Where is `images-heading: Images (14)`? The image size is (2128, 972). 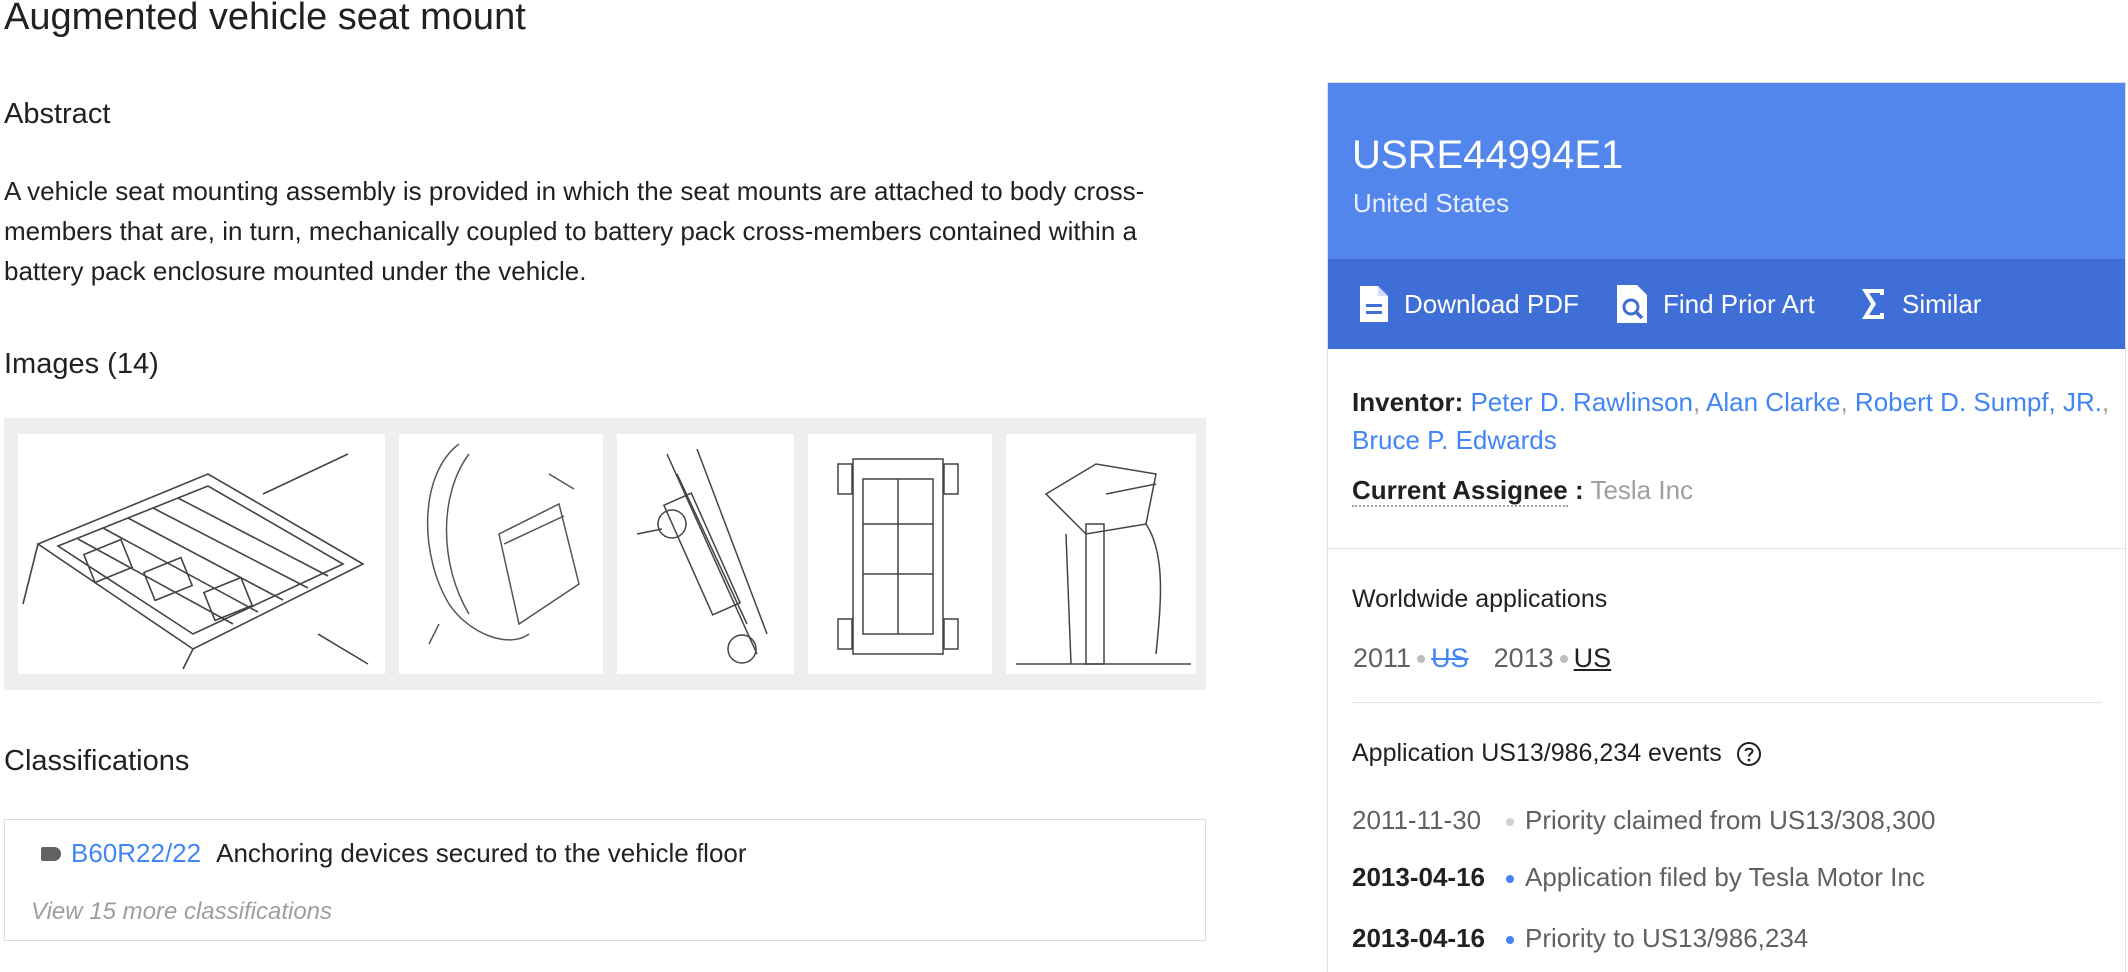 images-heading: Images (14) is located at coordinates (81, 364).